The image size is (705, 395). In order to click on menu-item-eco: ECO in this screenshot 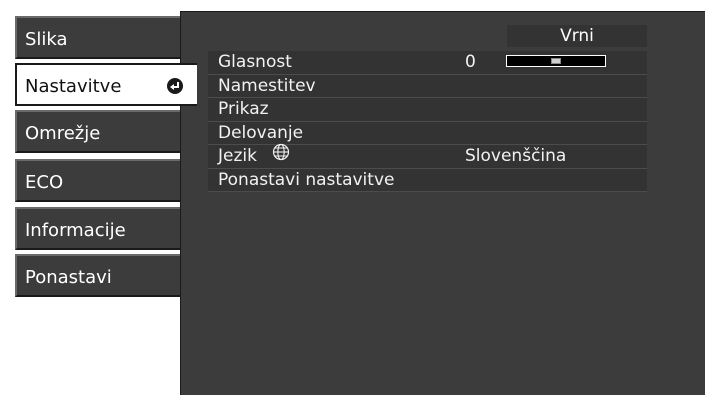, I will do `click(97, 180)`.